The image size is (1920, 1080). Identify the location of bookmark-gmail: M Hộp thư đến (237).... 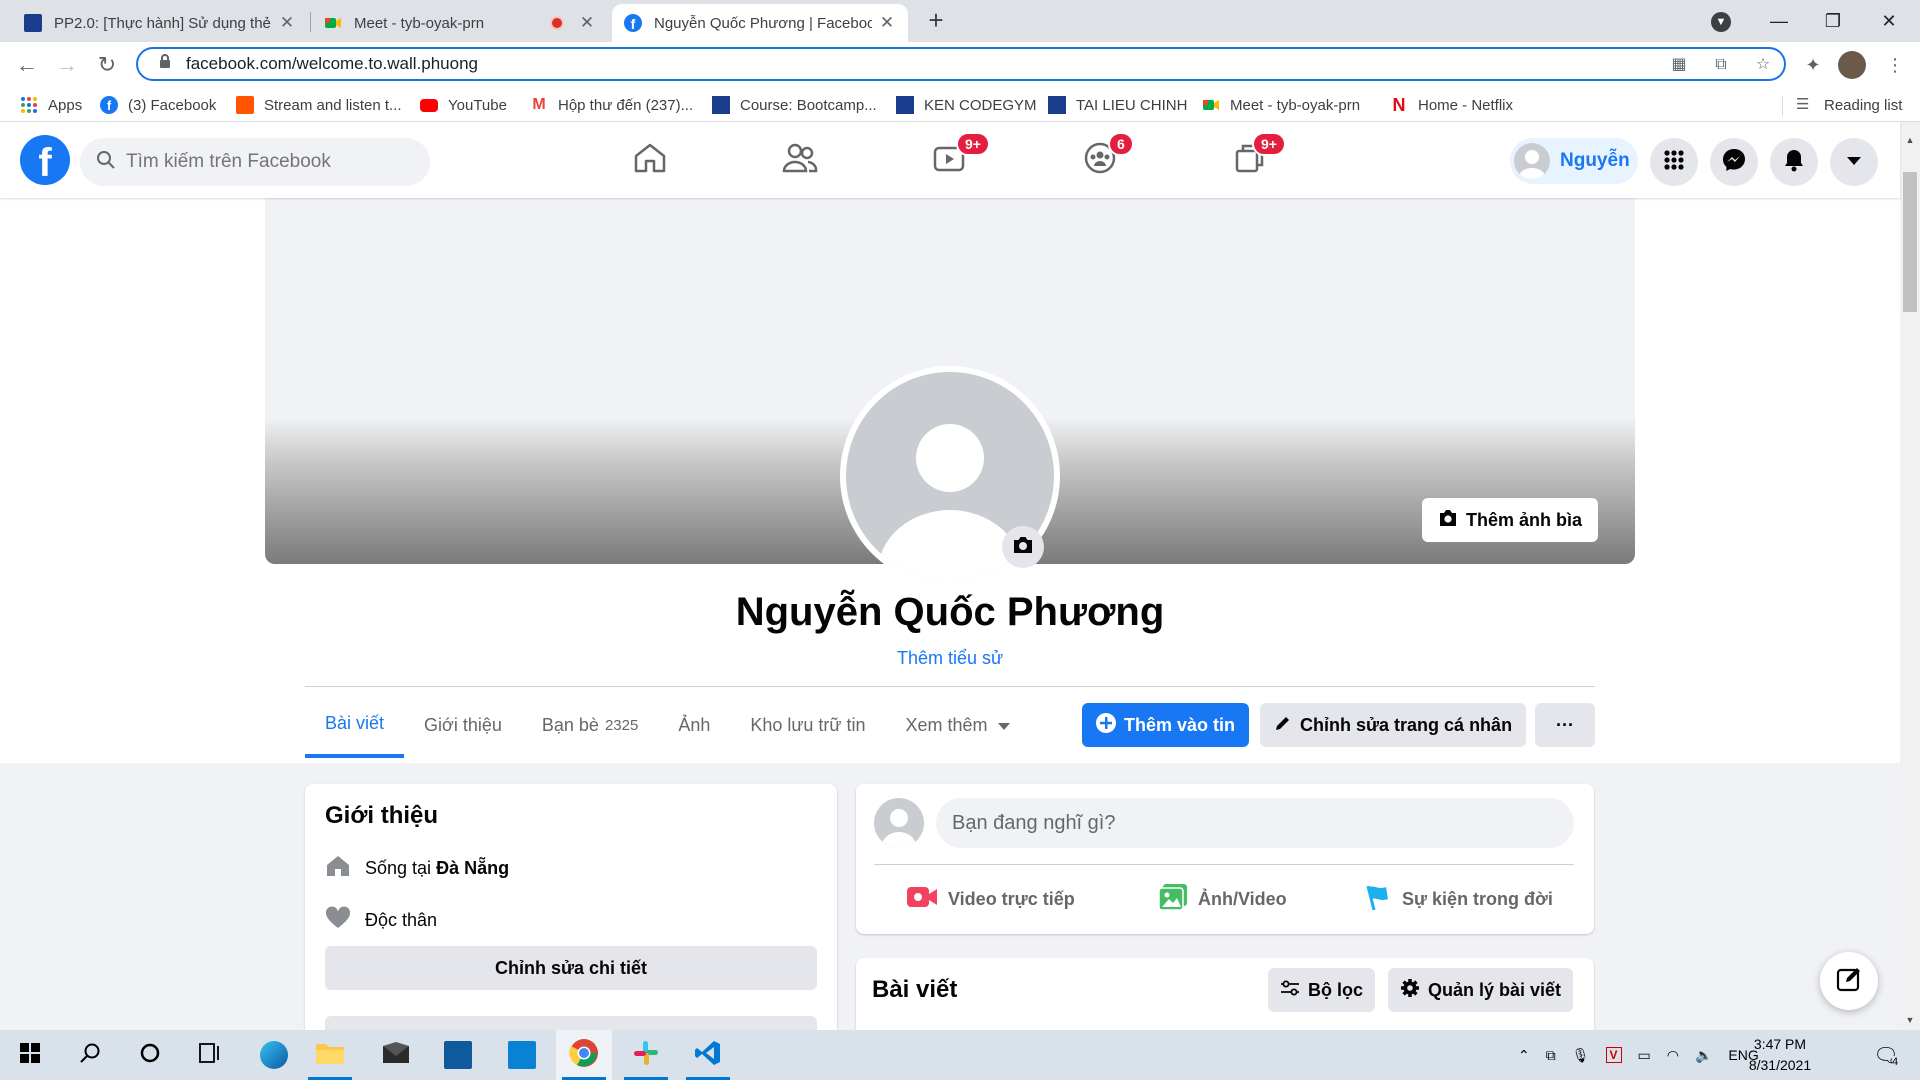
(611, 105).